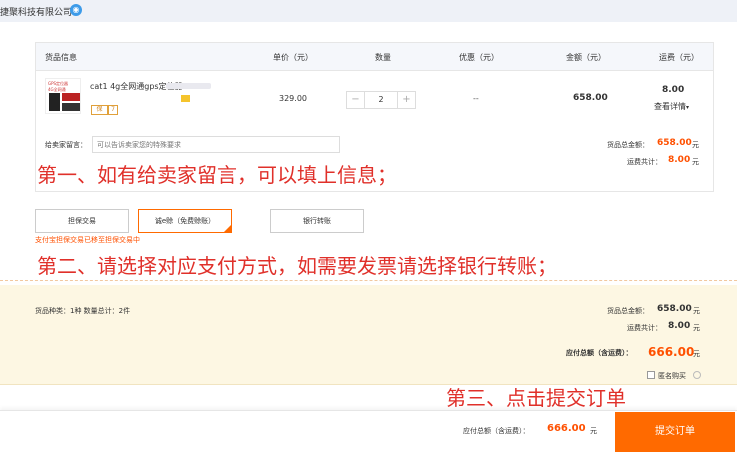 This screenshot has height=452, width=737. I want to click on shipping-total-value: 8.00, so click(679, 160).